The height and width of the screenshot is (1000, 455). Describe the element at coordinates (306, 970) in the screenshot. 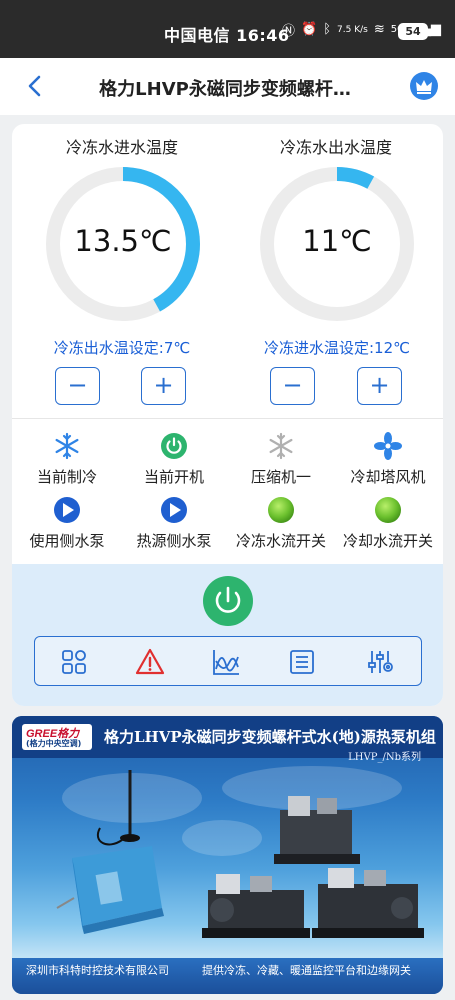

I see `banner-slogan: 提供冷冻、冷藏、暖通监控平台和边缘网关` at that location.